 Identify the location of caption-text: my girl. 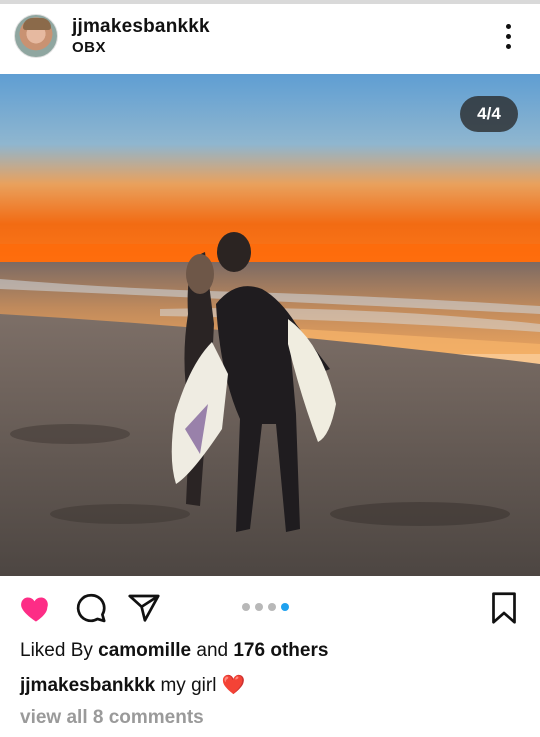
(188, 685).